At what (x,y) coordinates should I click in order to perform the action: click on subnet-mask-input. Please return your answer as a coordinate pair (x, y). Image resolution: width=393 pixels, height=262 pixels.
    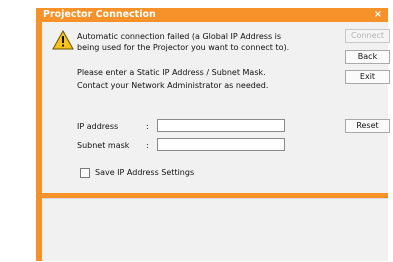
    Looking at the image, I should click on (221, 144).